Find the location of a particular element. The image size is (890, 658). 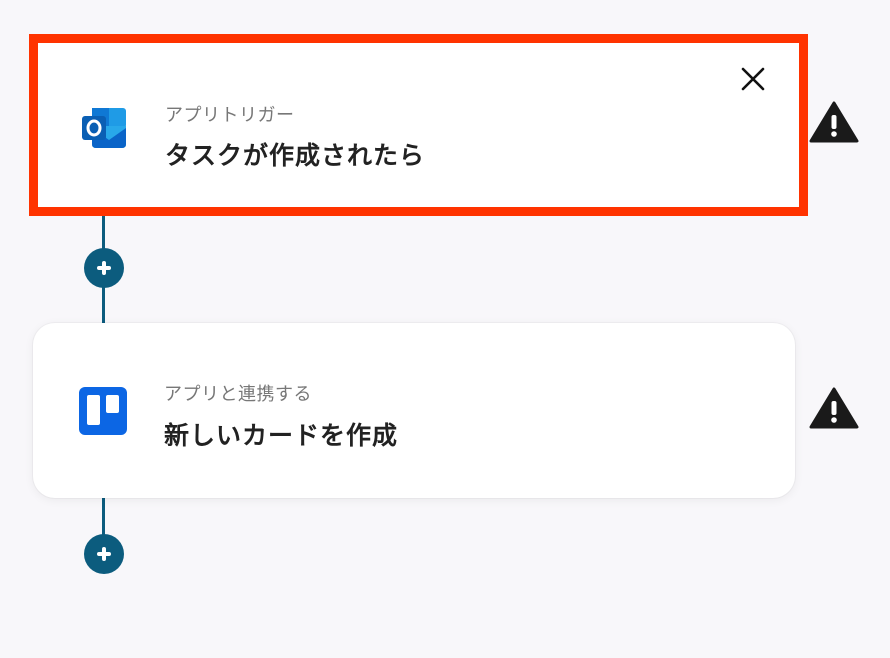

step-type-label: アプリと連携する is located at coordinates (238, 394).